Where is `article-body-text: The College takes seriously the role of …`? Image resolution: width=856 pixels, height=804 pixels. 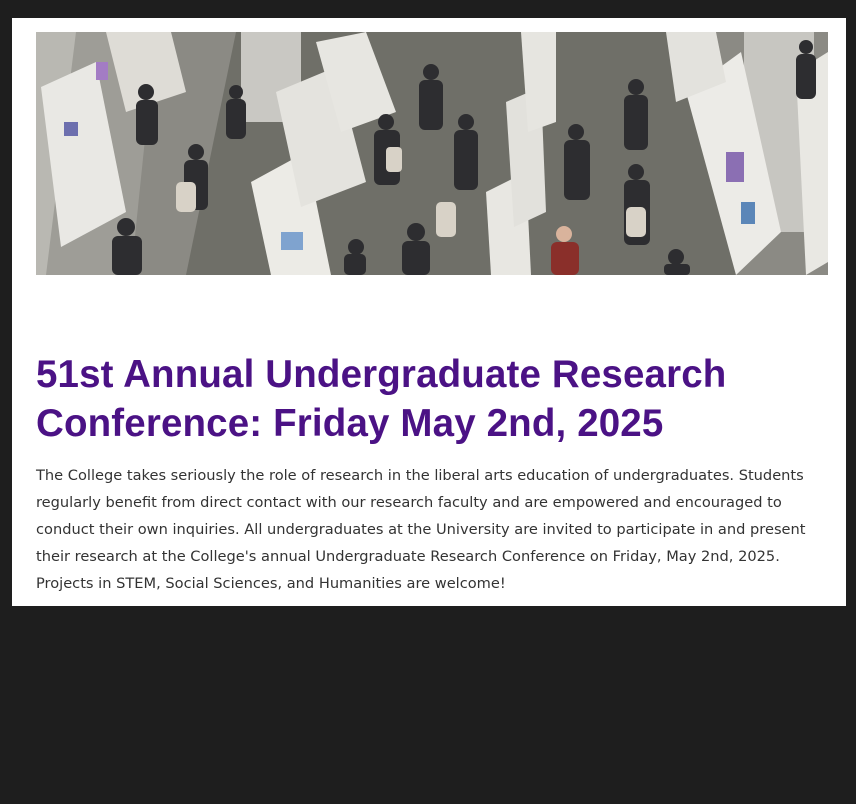
article-body-text: The College takes seriously the role of … is located at coordinates (421, 529).